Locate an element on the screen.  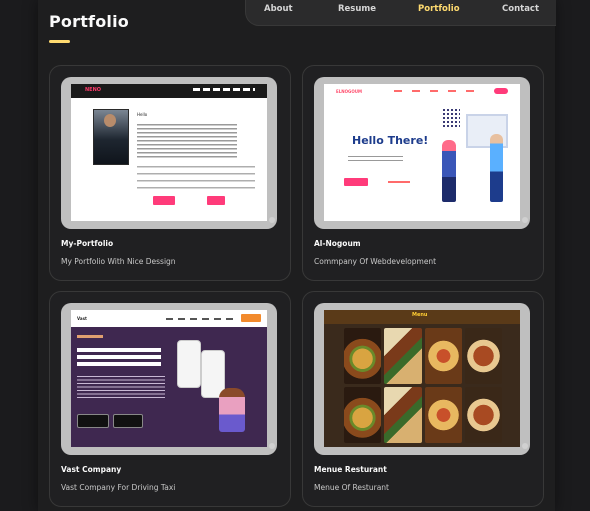
nav-link-portfolio: Portfolio is located at coordinates (439, 9).